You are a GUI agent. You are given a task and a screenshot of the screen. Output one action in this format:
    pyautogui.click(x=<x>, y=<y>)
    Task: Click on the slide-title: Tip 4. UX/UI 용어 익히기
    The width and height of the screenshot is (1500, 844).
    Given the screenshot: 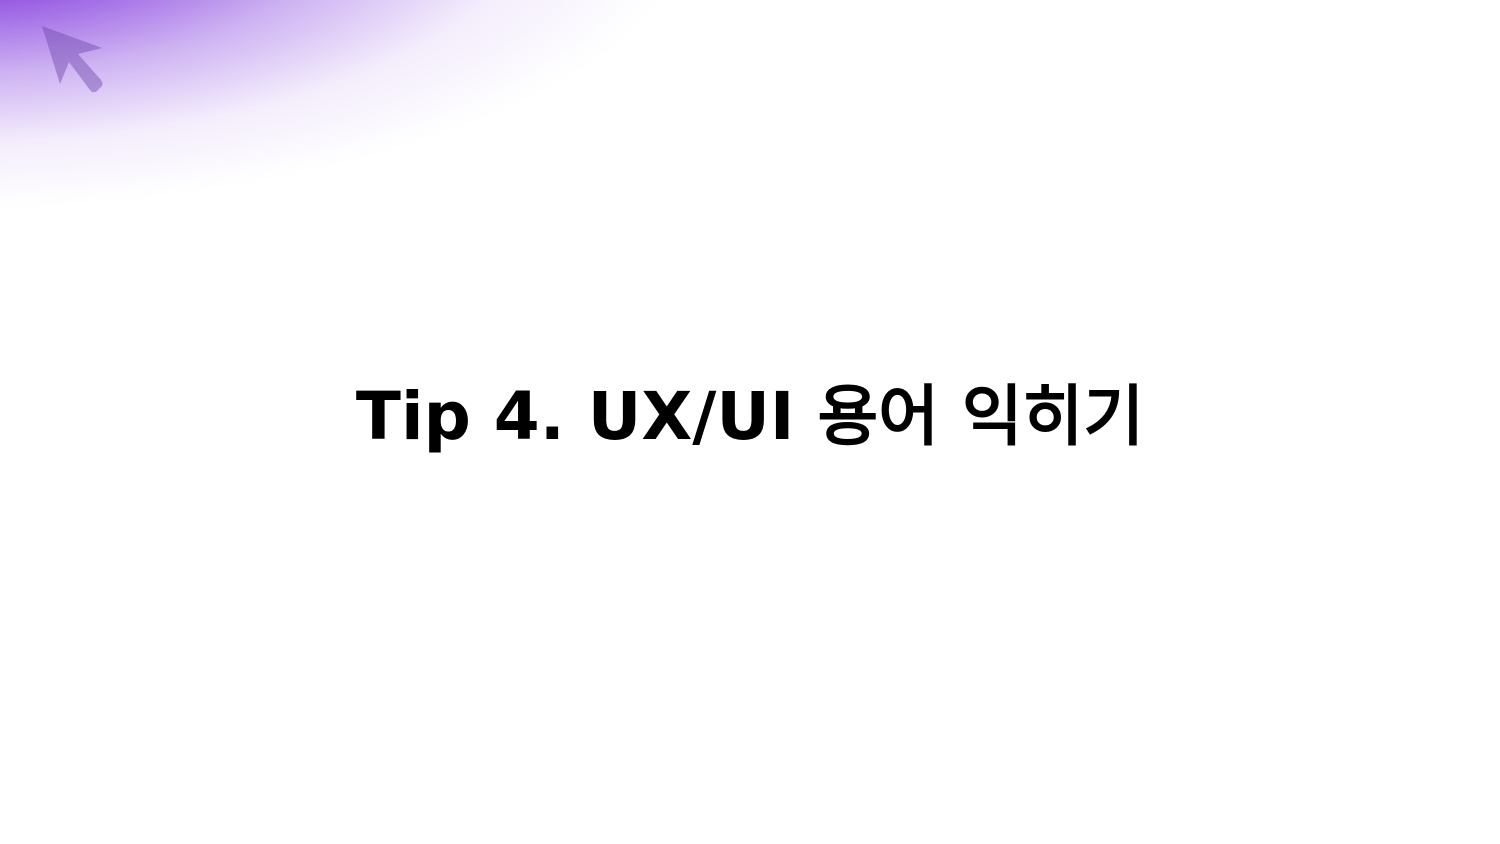 What is the action you would take?
    pyautogui.click(x=750, y=416)
    